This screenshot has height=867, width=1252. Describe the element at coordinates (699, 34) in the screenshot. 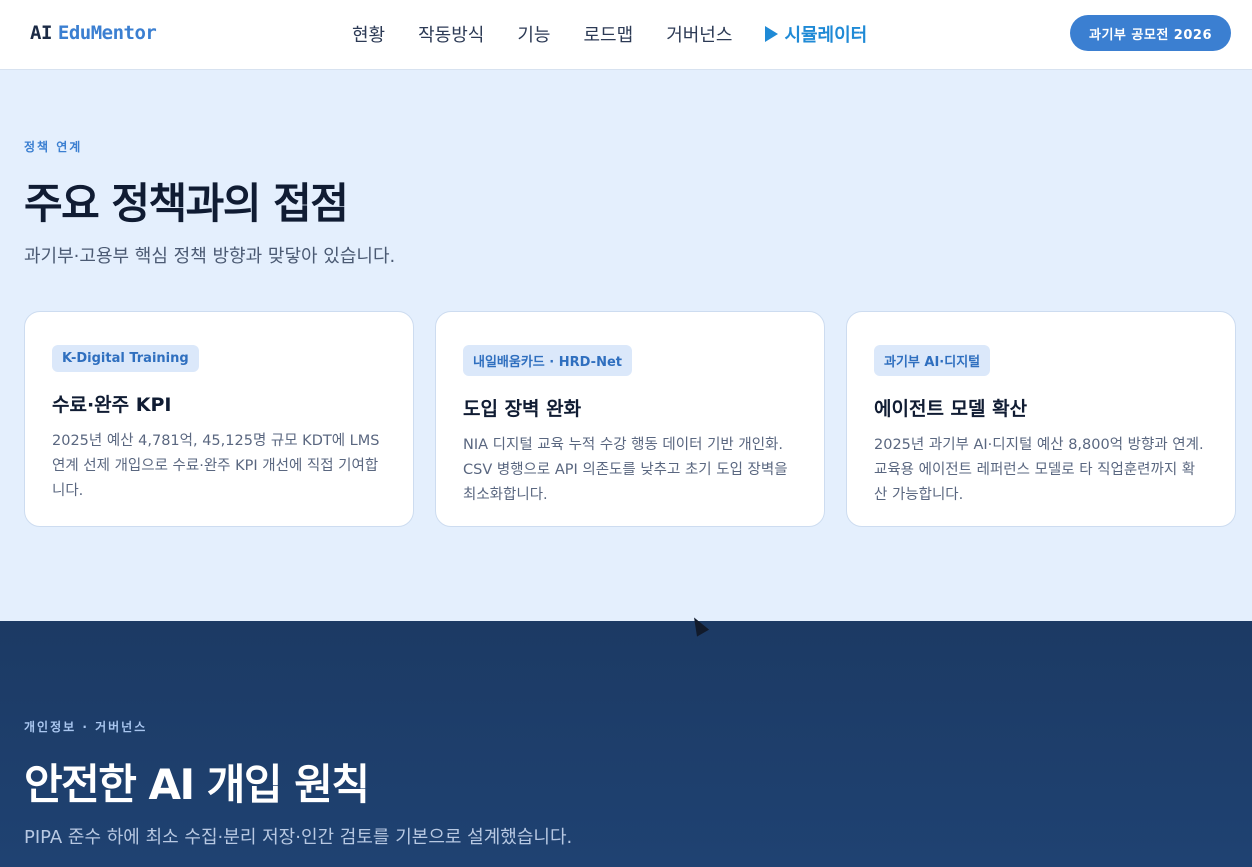

I see `nav-item-governance: 거버넌스` at that location.